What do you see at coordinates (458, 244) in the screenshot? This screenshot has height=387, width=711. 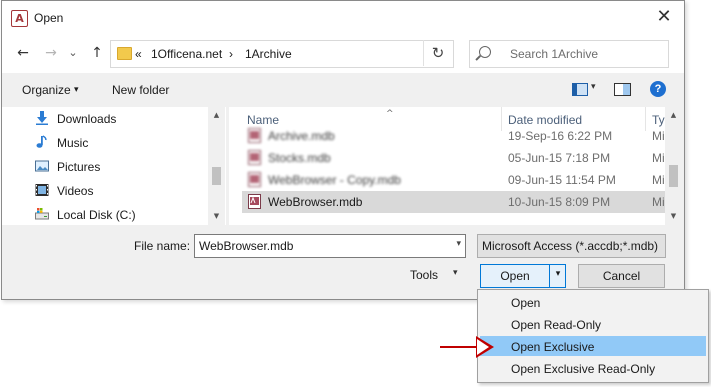 I see `chevron-down-icon: ▾` at bounding box center [458, 244].